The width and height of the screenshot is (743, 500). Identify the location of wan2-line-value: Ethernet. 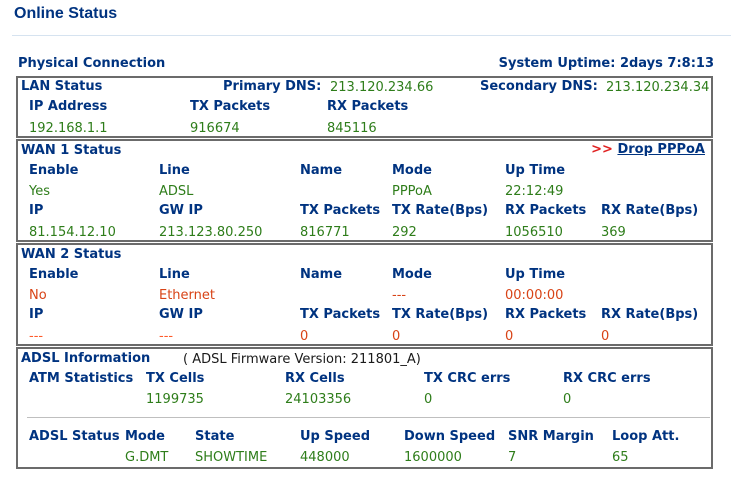
(187, 295).